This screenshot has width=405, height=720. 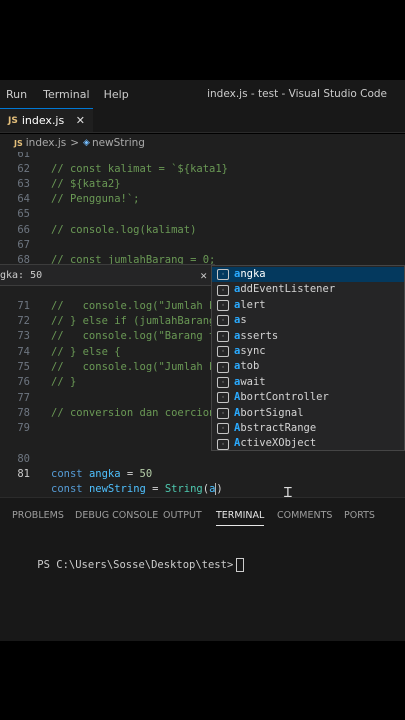 I want to click on breadcrumb-file: index.js, so click(x=46, y=143).